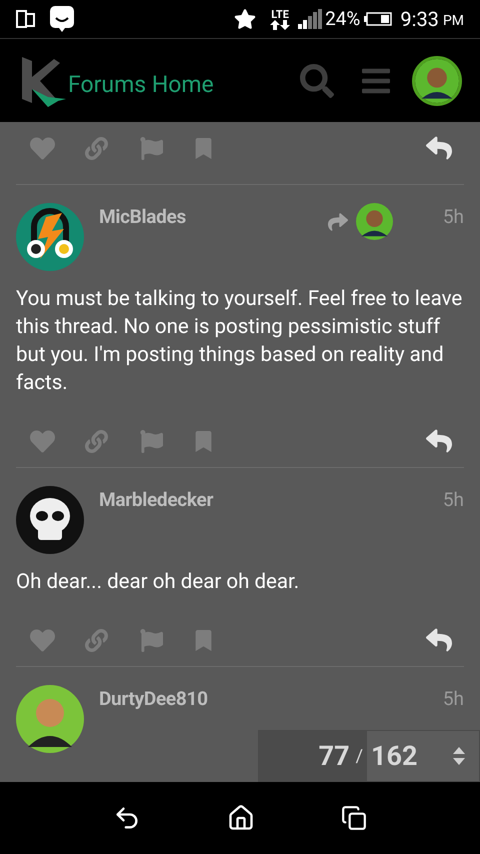 The height and width of the screenshot is (854, 480). What do you see at coordinates (354, 818) in the screenshot?
I see `recent-apps-icon` at bounding box center [354, 818].